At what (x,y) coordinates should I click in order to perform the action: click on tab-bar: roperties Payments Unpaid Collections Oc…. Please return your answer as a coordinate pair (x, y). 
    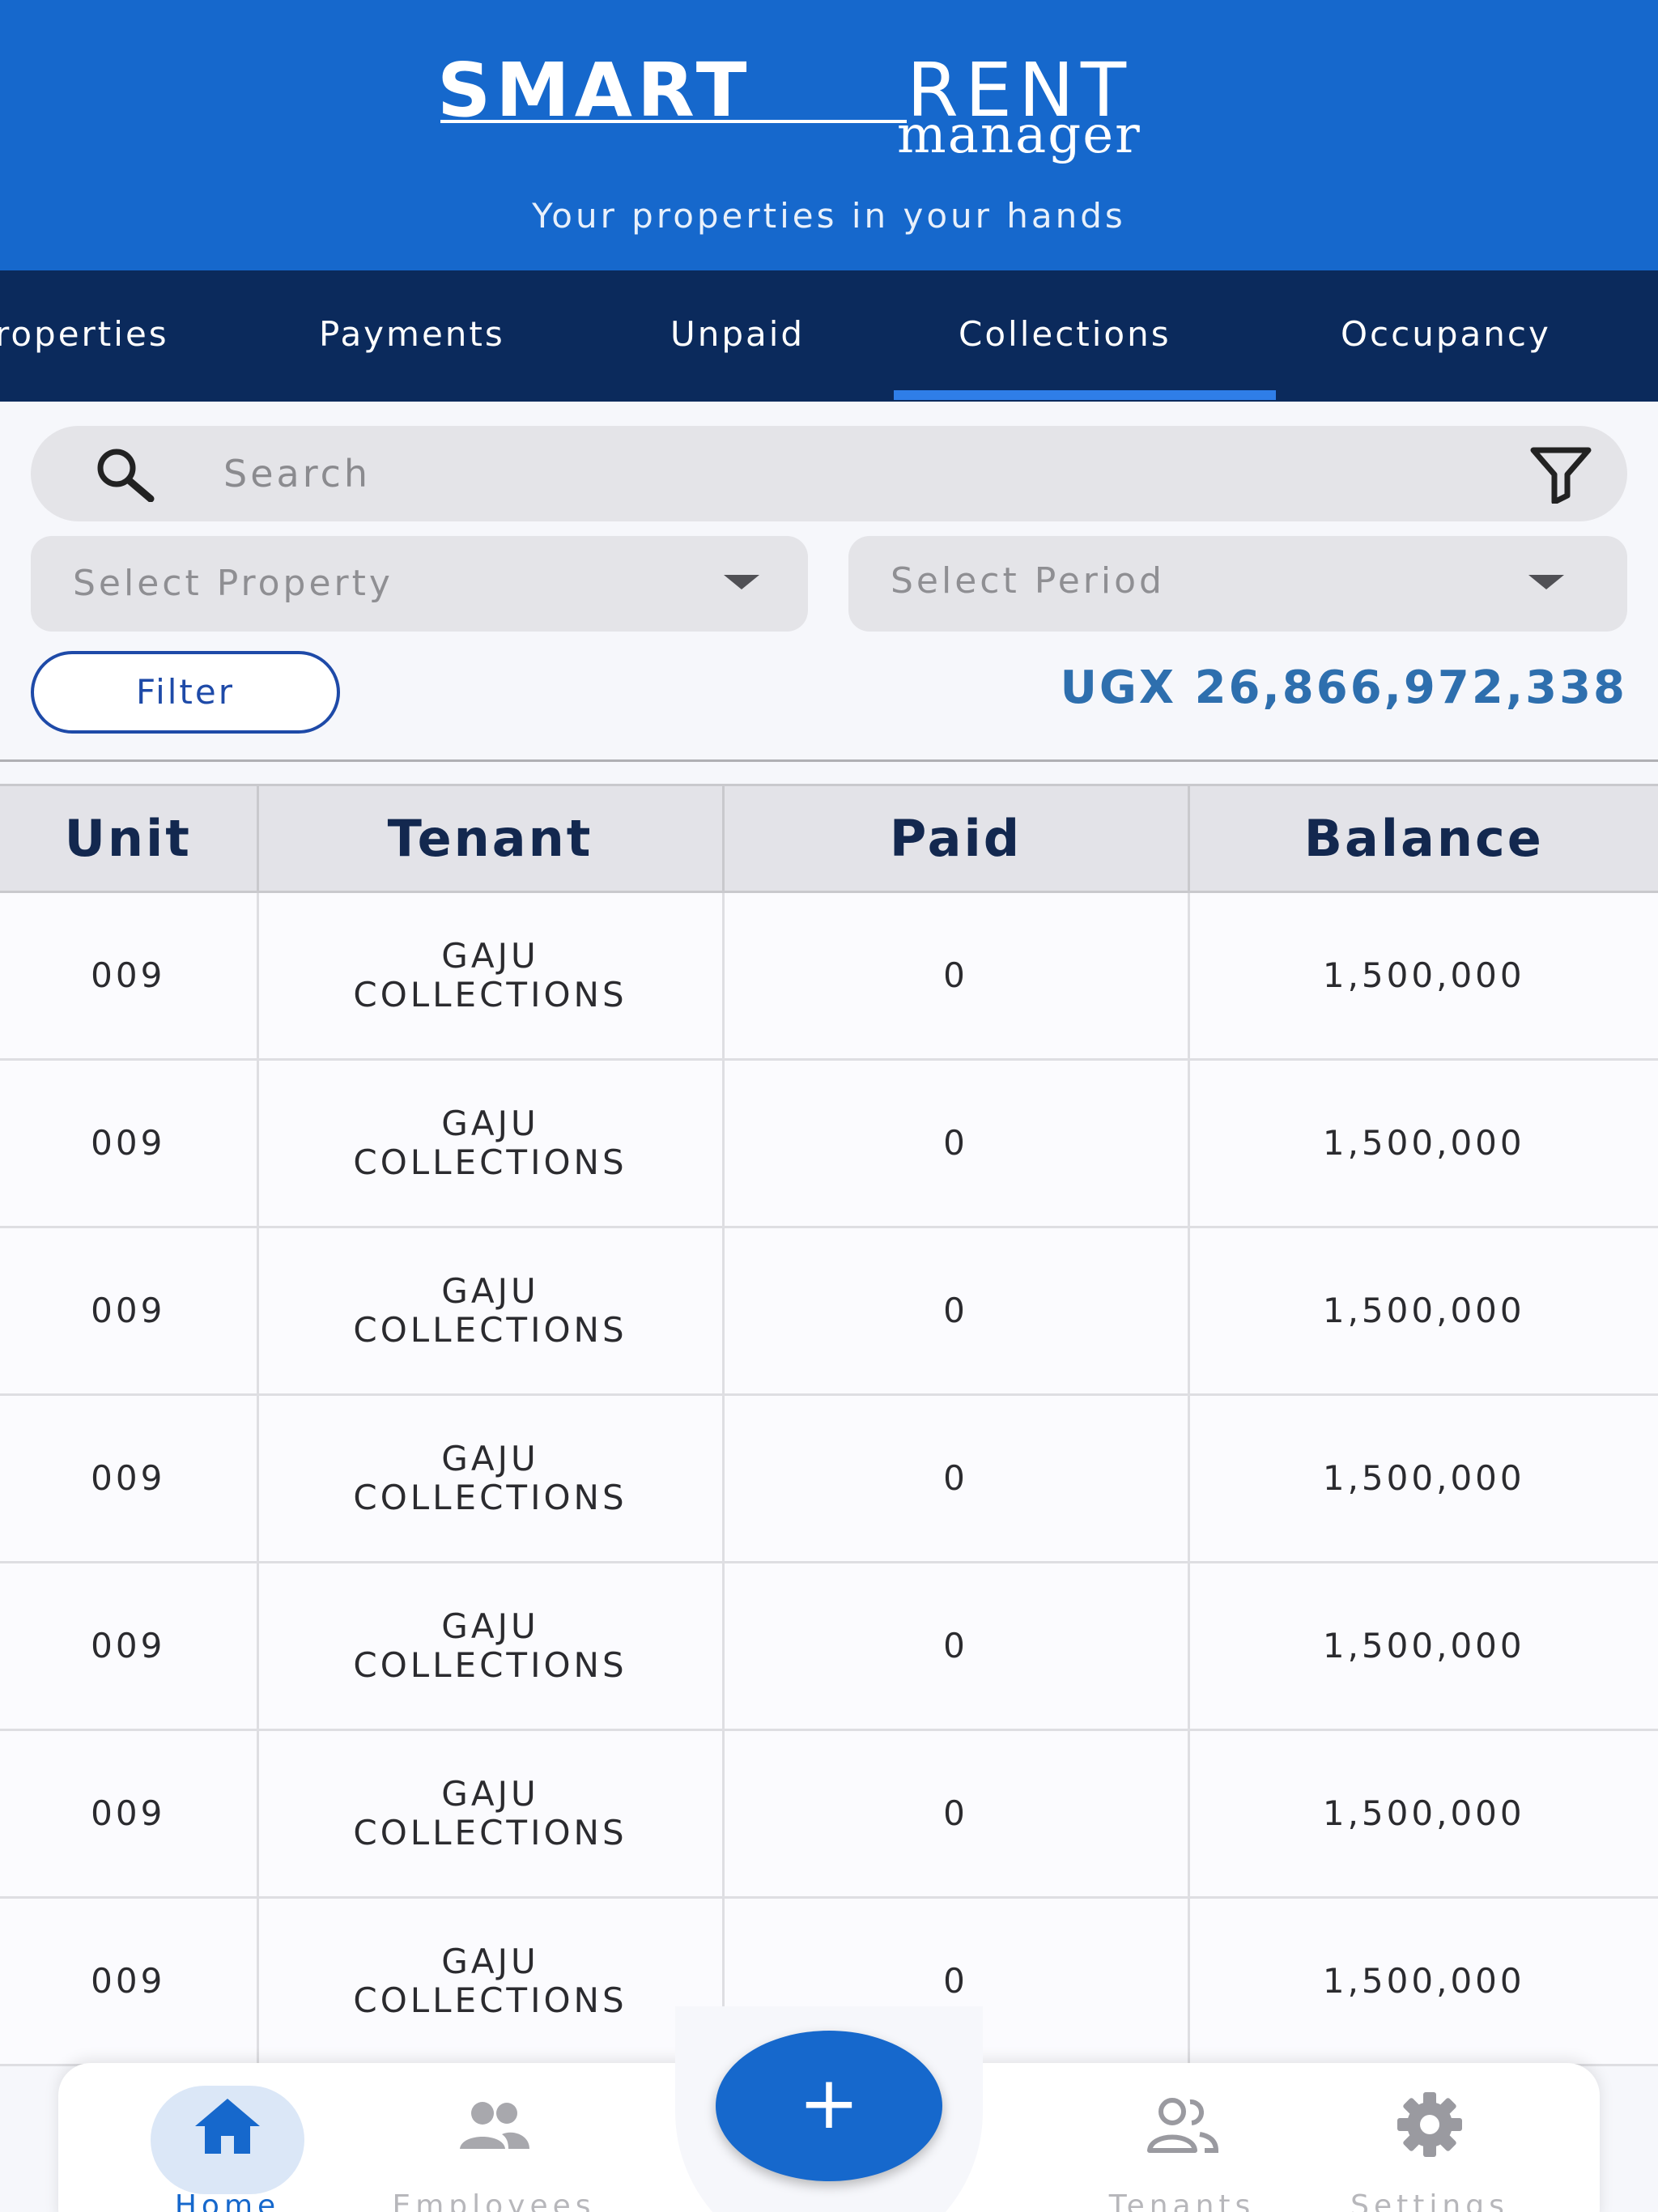
    Looking at the image, I should click on (829, 336).